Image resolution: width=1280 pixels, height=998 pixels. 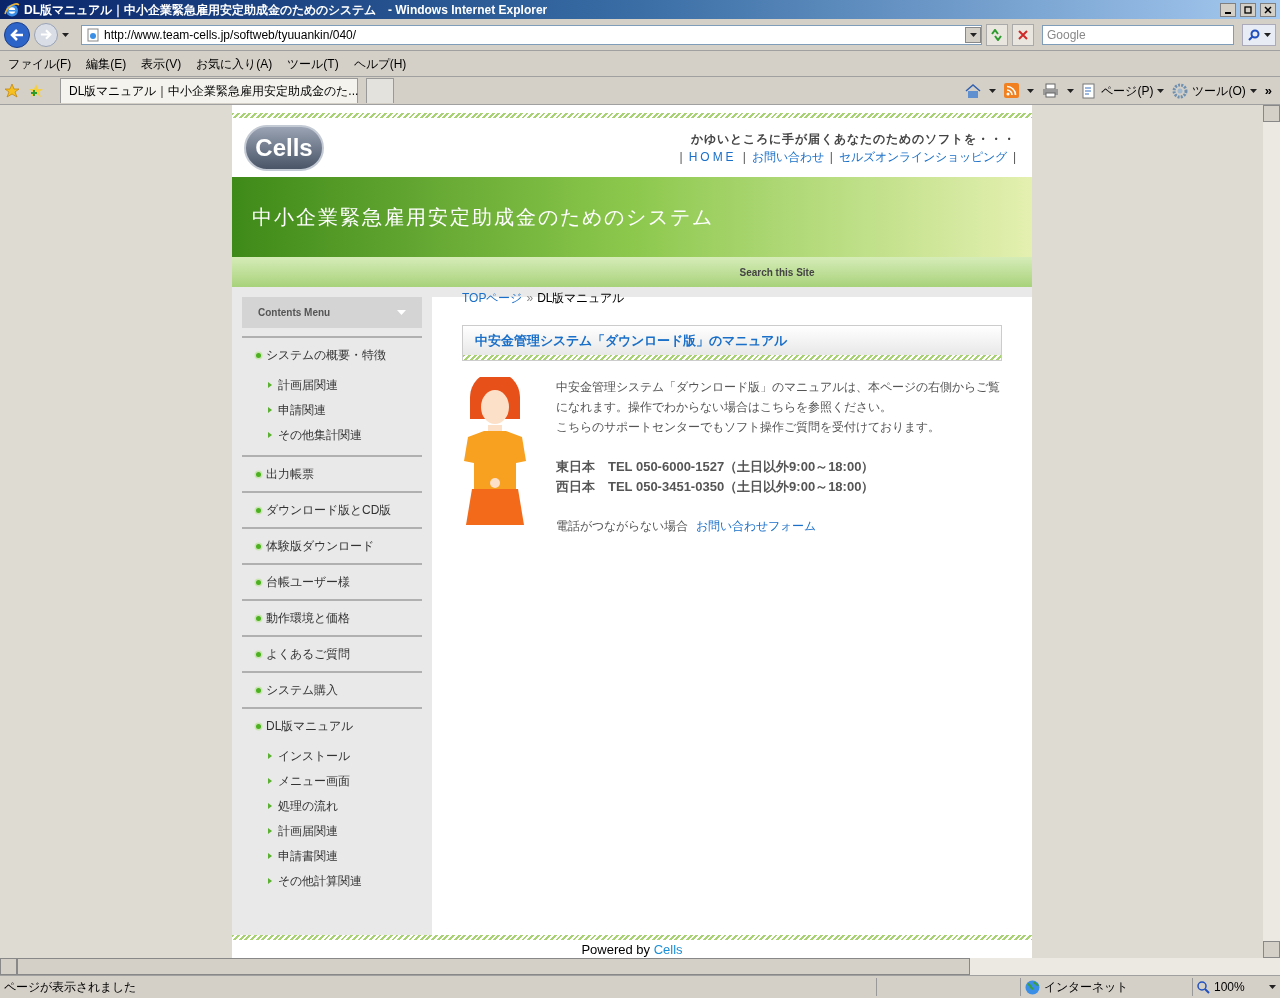 I want to click on back-button, so click(x=17, y=34).